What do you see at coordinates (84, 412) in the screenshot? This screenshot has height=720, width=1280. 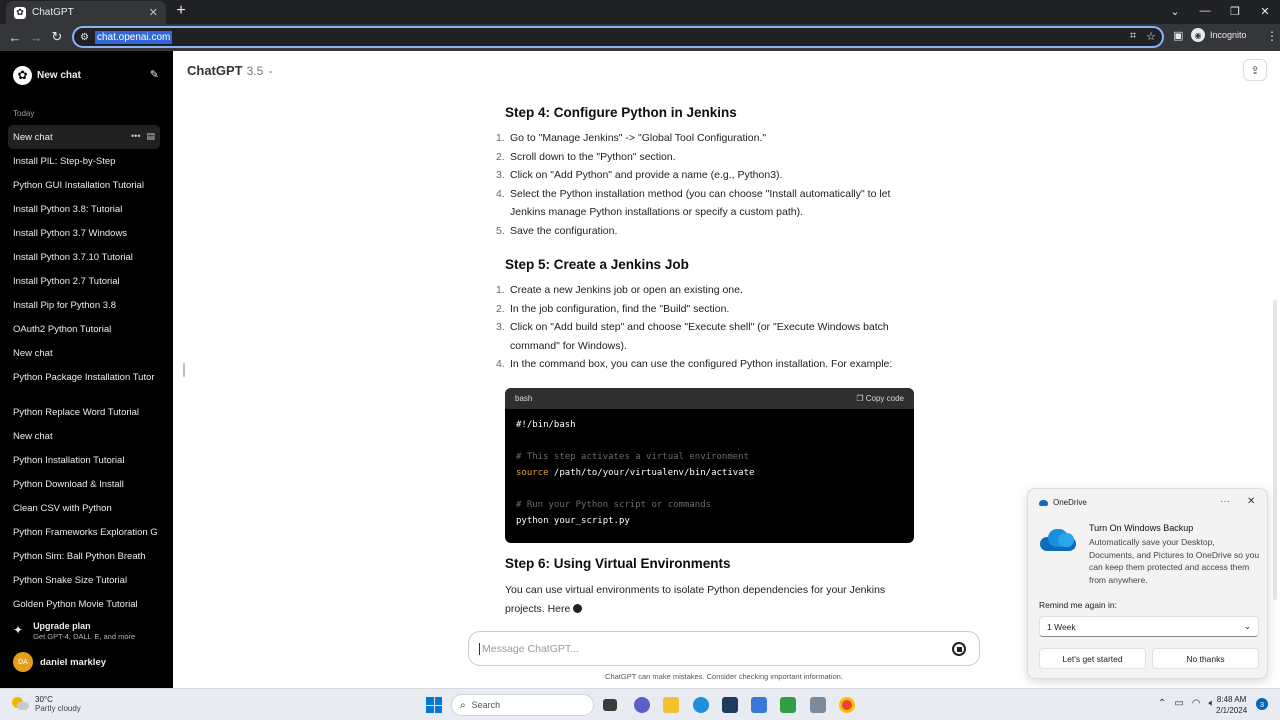 I see `sidebar-item: Python Replace Word Tutorial` at bounding box center [84, 412].